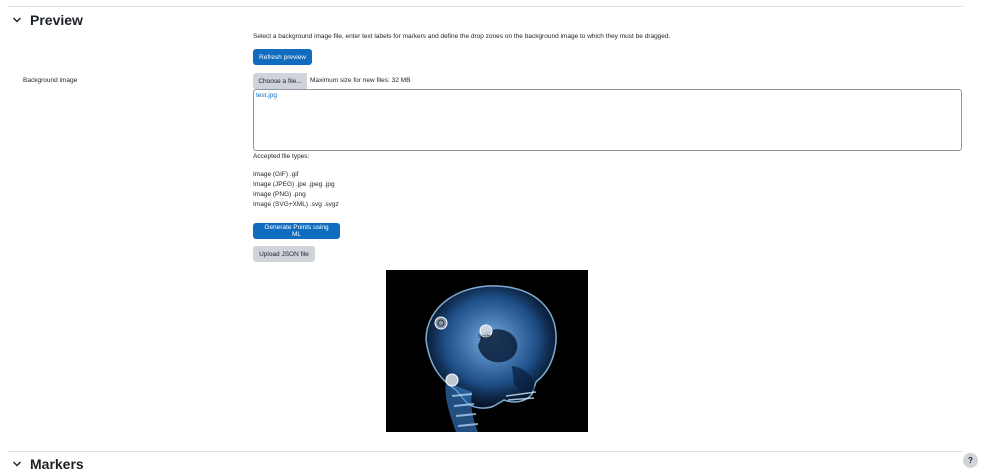  I want to click on max-file-size-text: Maximum size for new files: 32 MB, so click(360, 80).